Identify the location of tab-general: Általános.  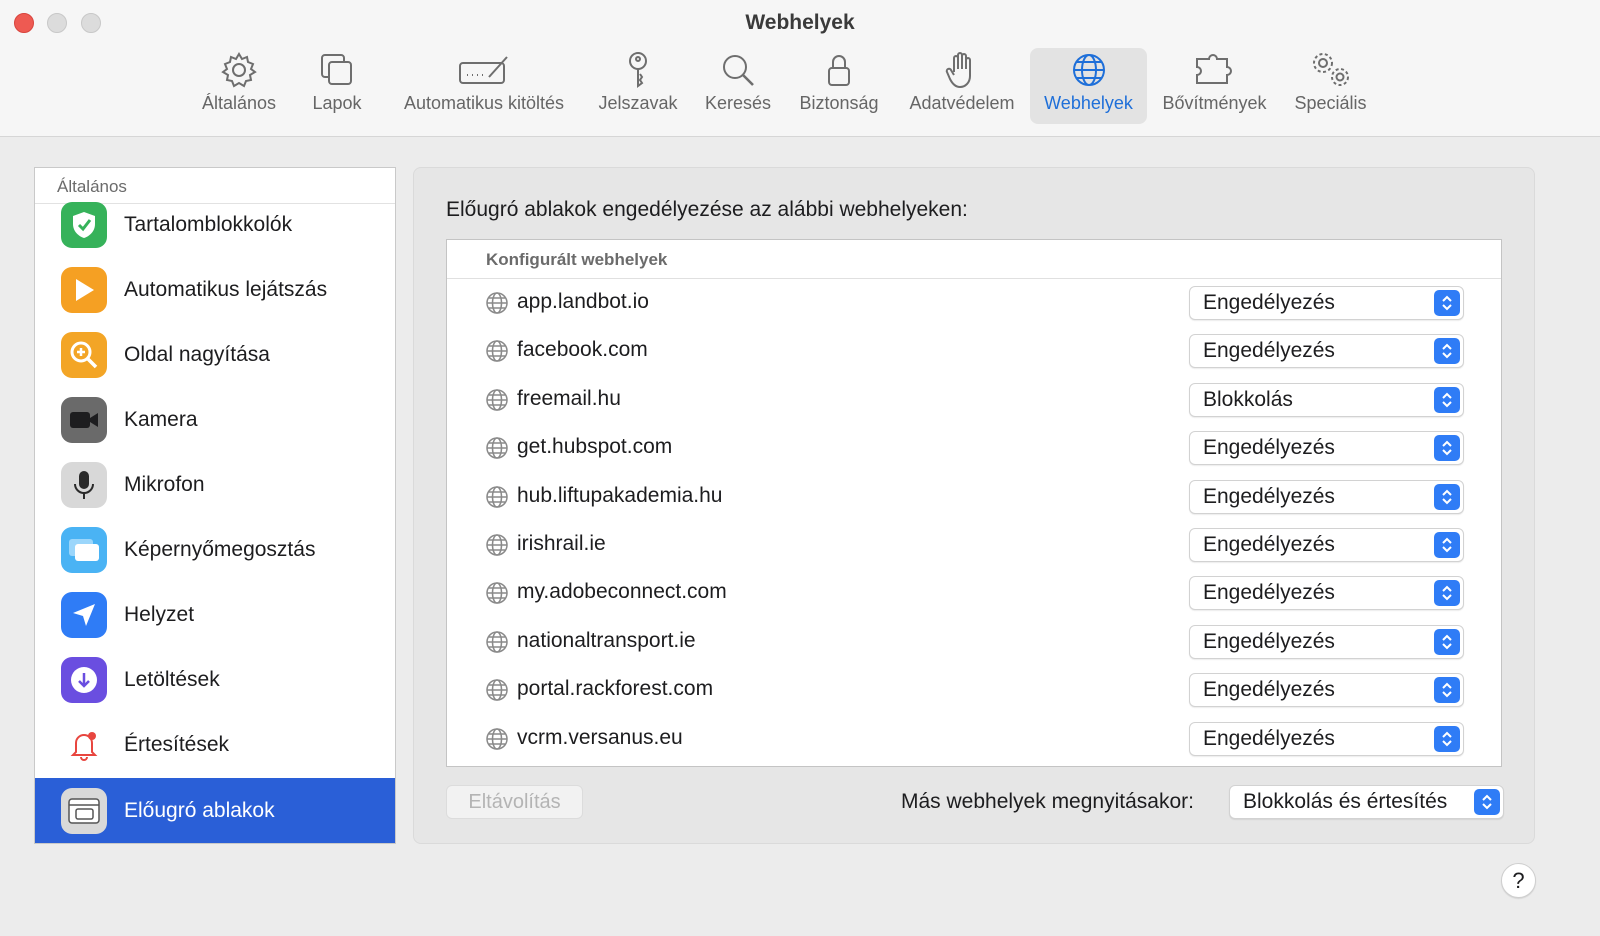
(239, 86).